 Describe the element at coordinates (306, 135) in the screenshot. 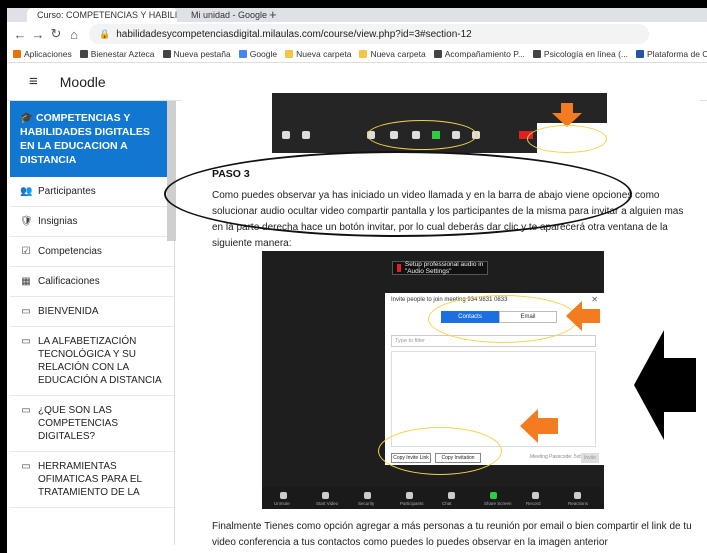

I see `video-icon` at that location.